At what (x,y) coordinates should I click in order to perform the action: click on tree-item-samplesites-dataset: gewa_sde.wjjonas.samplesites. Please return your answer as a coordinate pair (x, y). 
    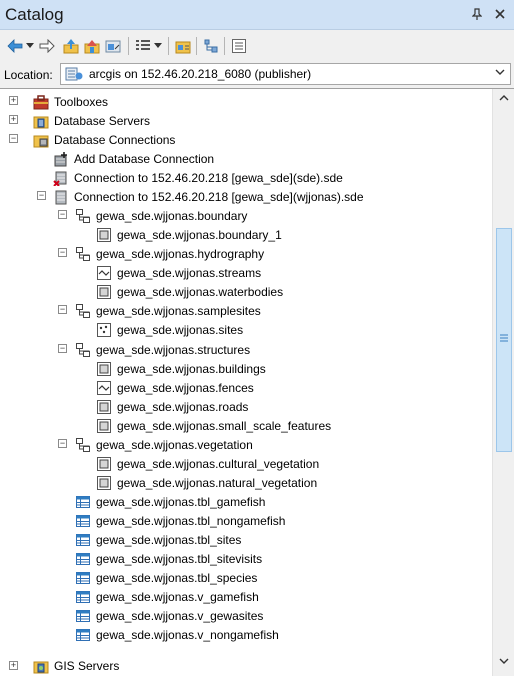
    Looking at the image, I should click on (168, 310).